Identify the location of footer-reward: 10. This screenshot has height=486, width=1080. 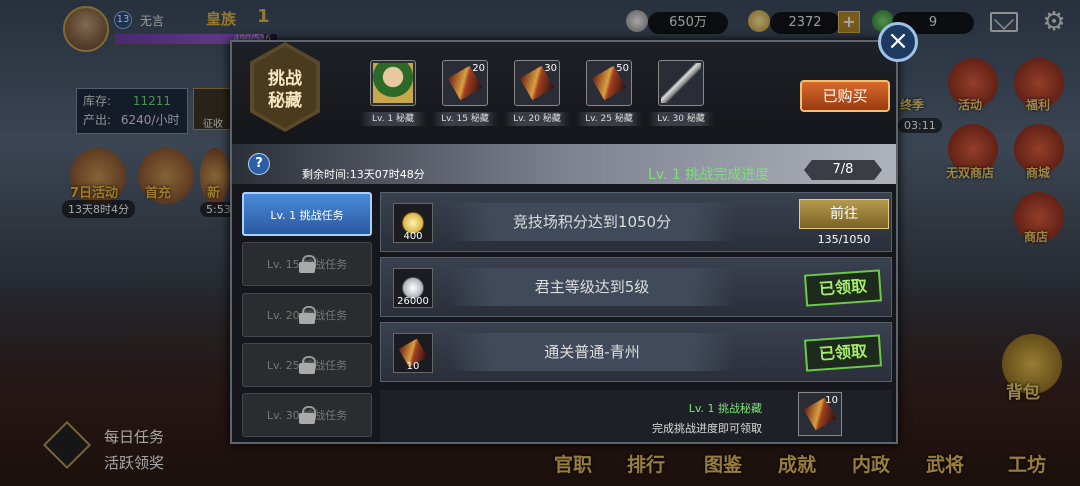
(820, 414).